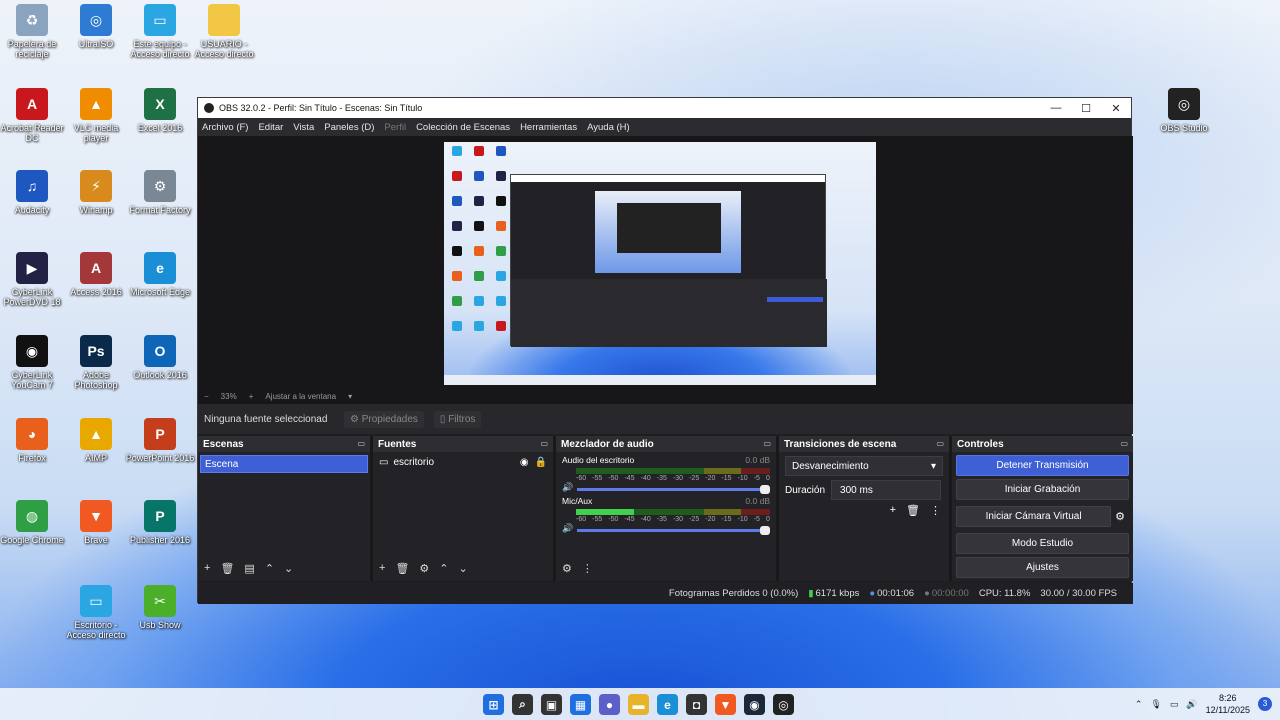  I want to click on task-view-icon: ▣, so click(551, 704).